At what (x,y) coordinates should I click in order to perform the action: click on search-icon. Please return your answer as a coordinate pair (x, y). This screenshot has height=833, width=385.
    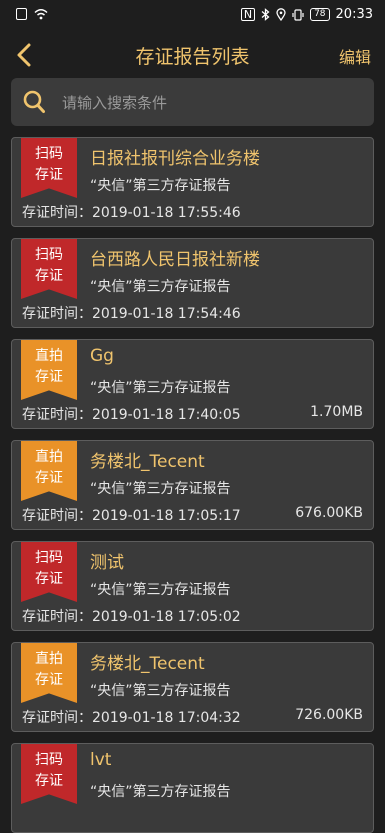
    Looking at the image, I should click on (34, 101).